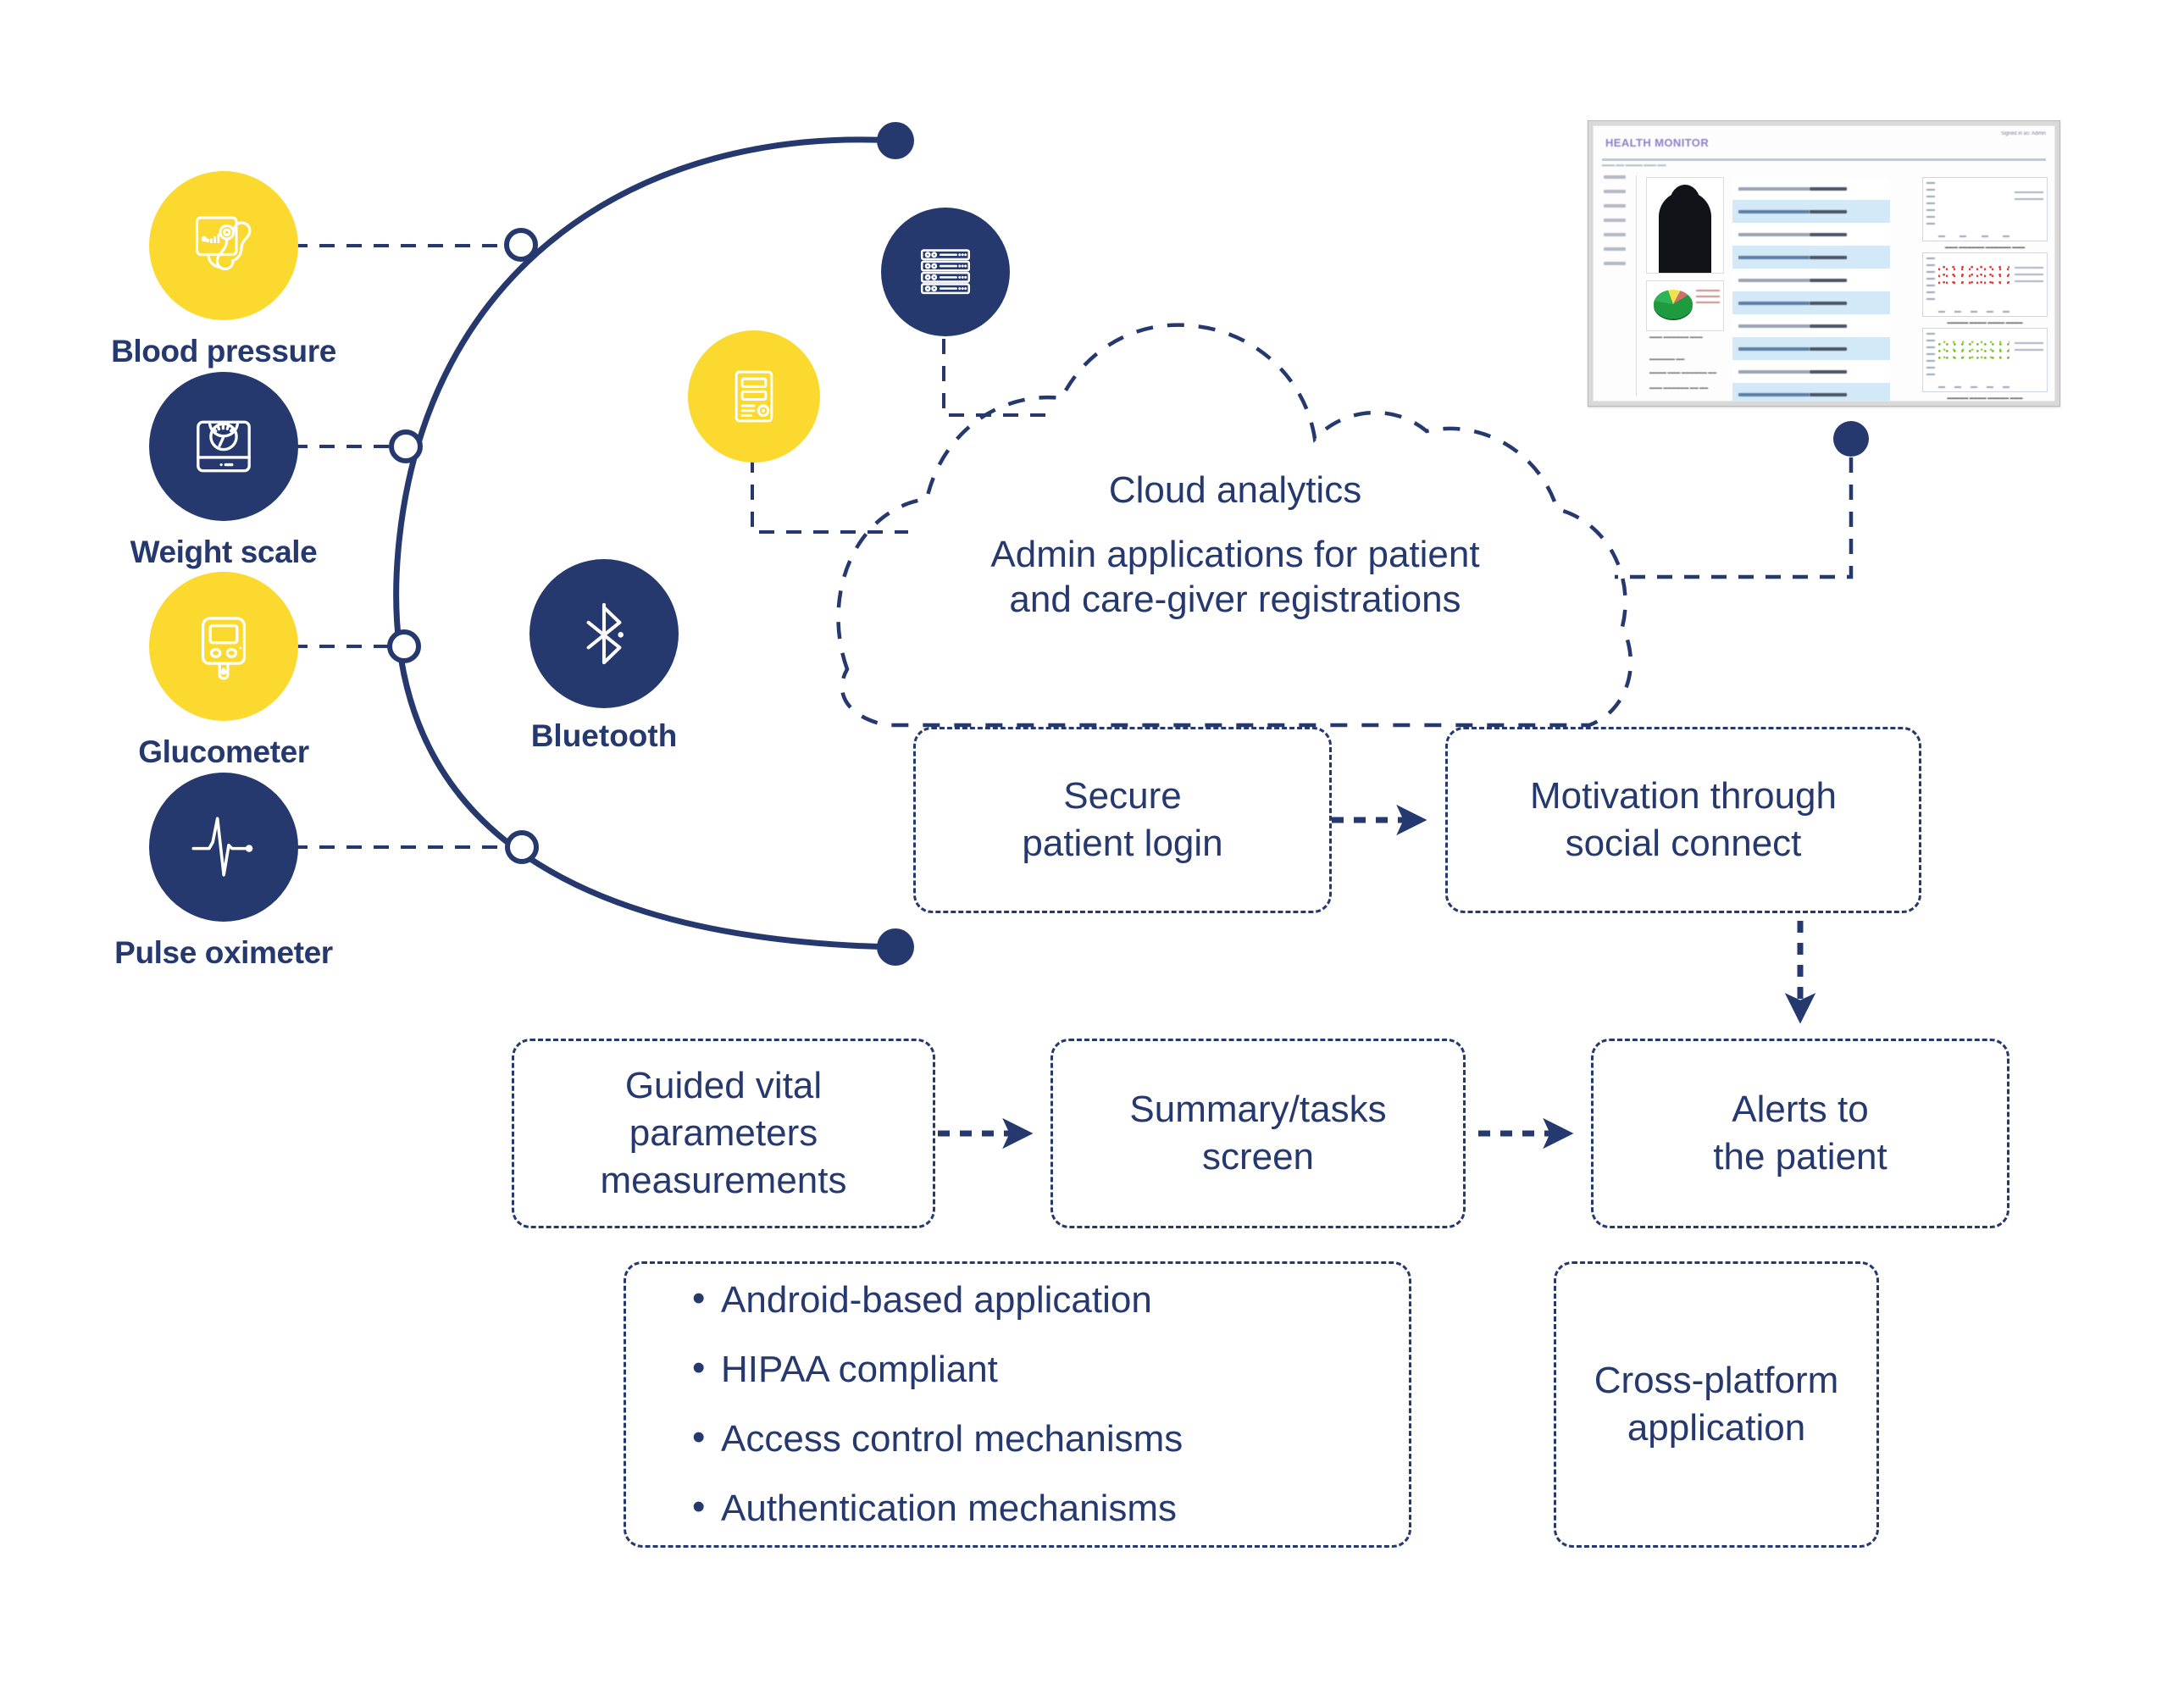 This screenshot has height=1690, width=2184. I want to click on summary-line2: screen, so click(1258, 1156).